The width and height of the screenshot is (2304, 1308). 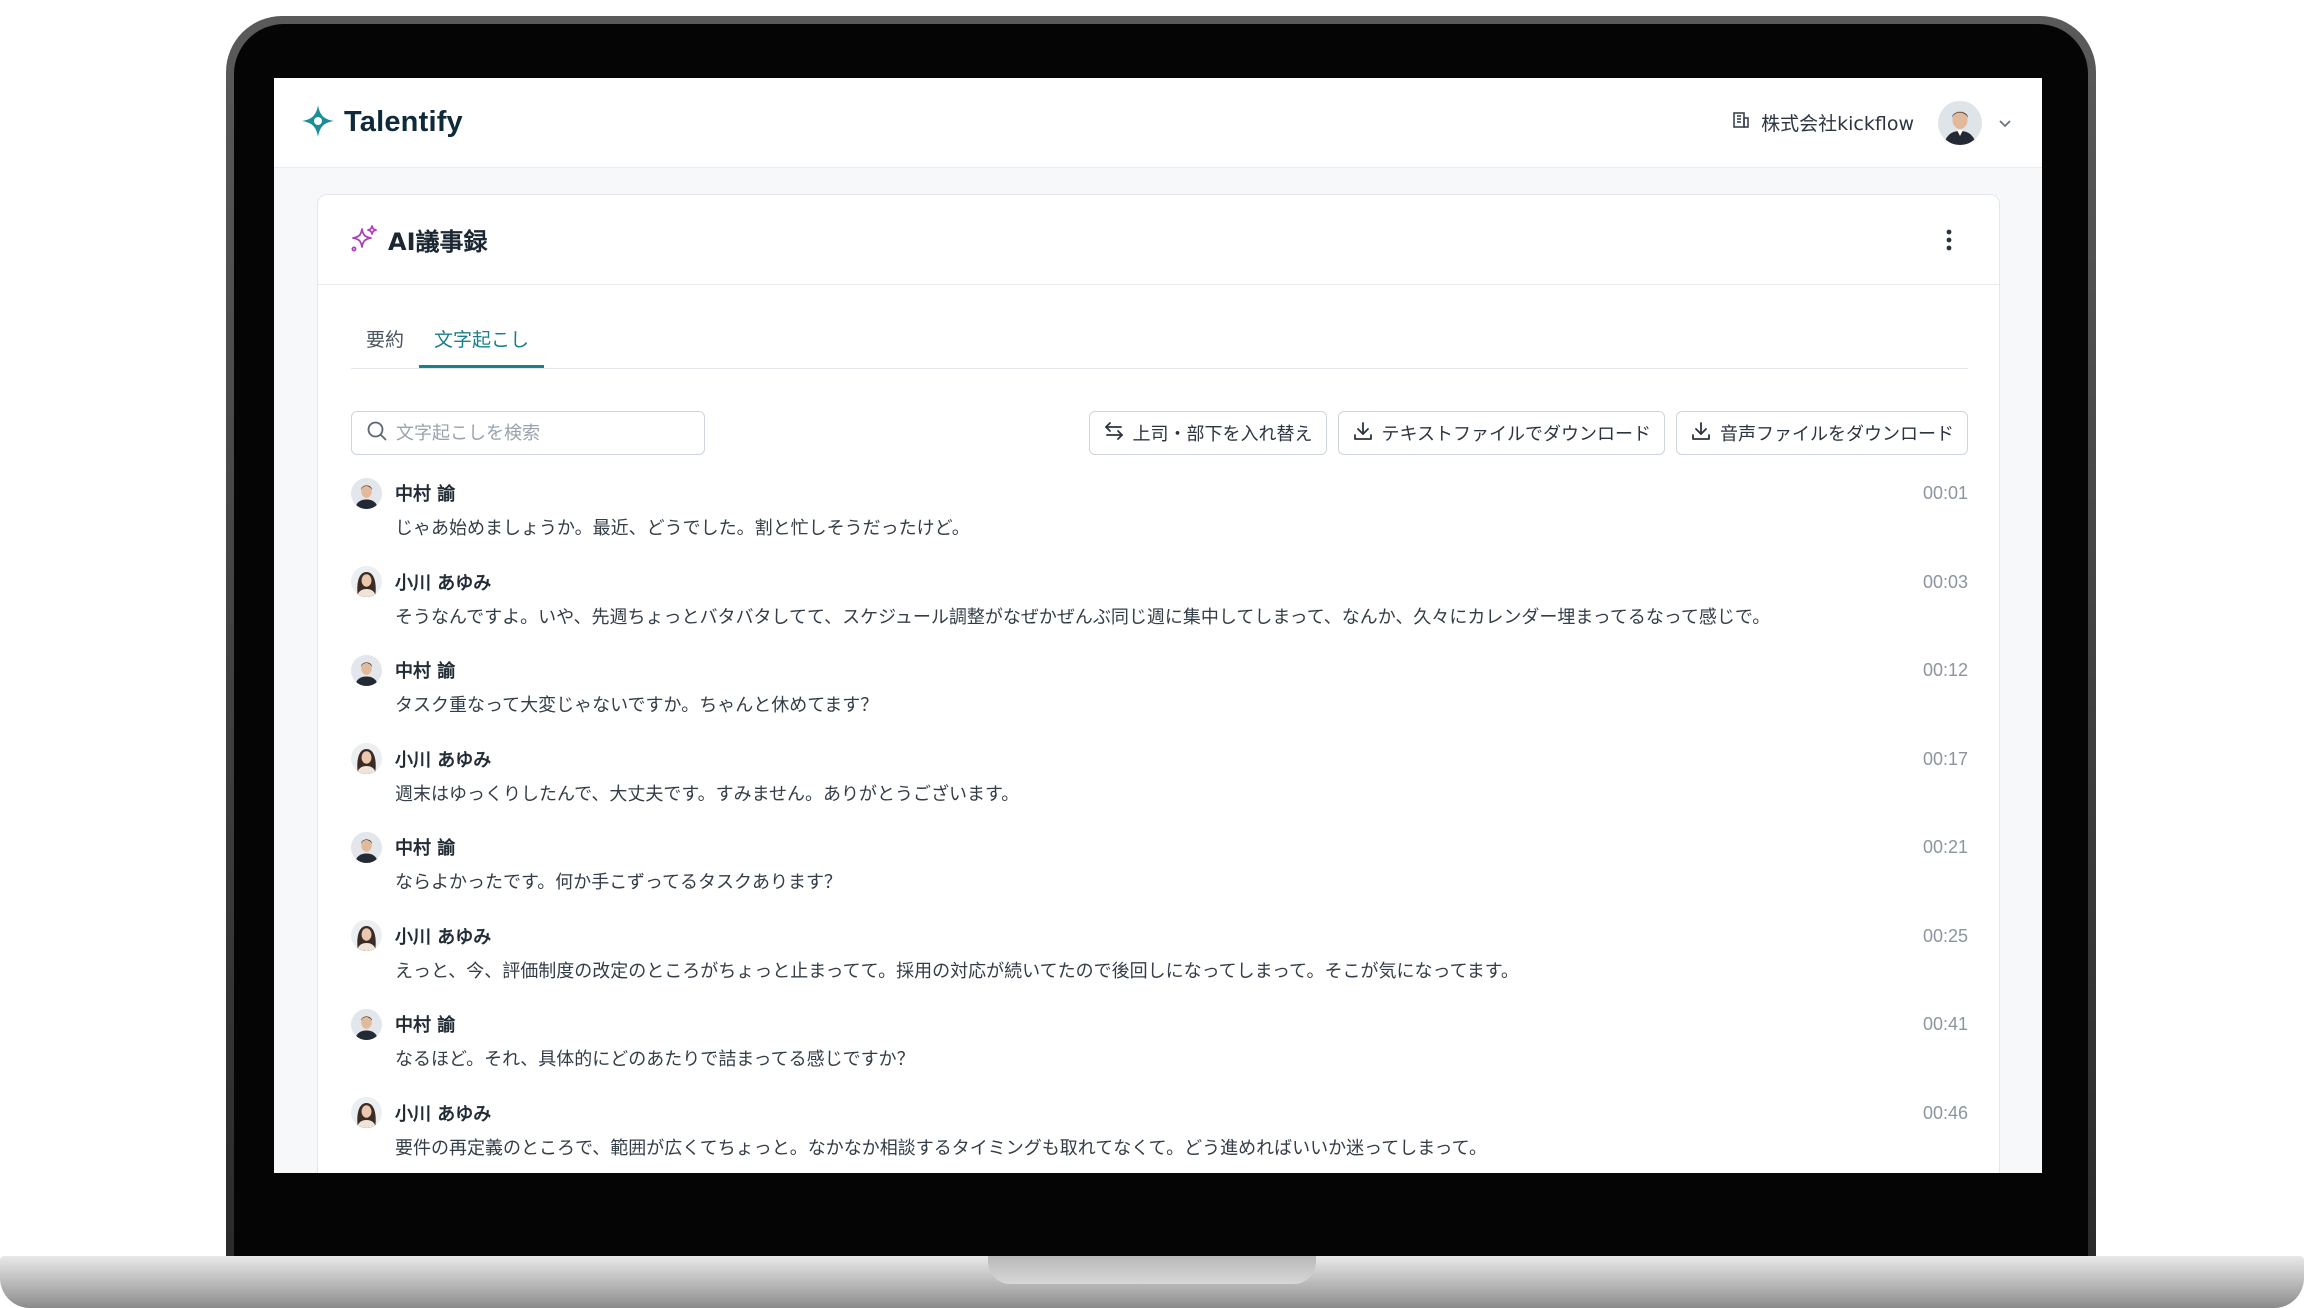 I want to click on download-text-label: テキストファイルでダウンロード, so click(x=1516, y=434).